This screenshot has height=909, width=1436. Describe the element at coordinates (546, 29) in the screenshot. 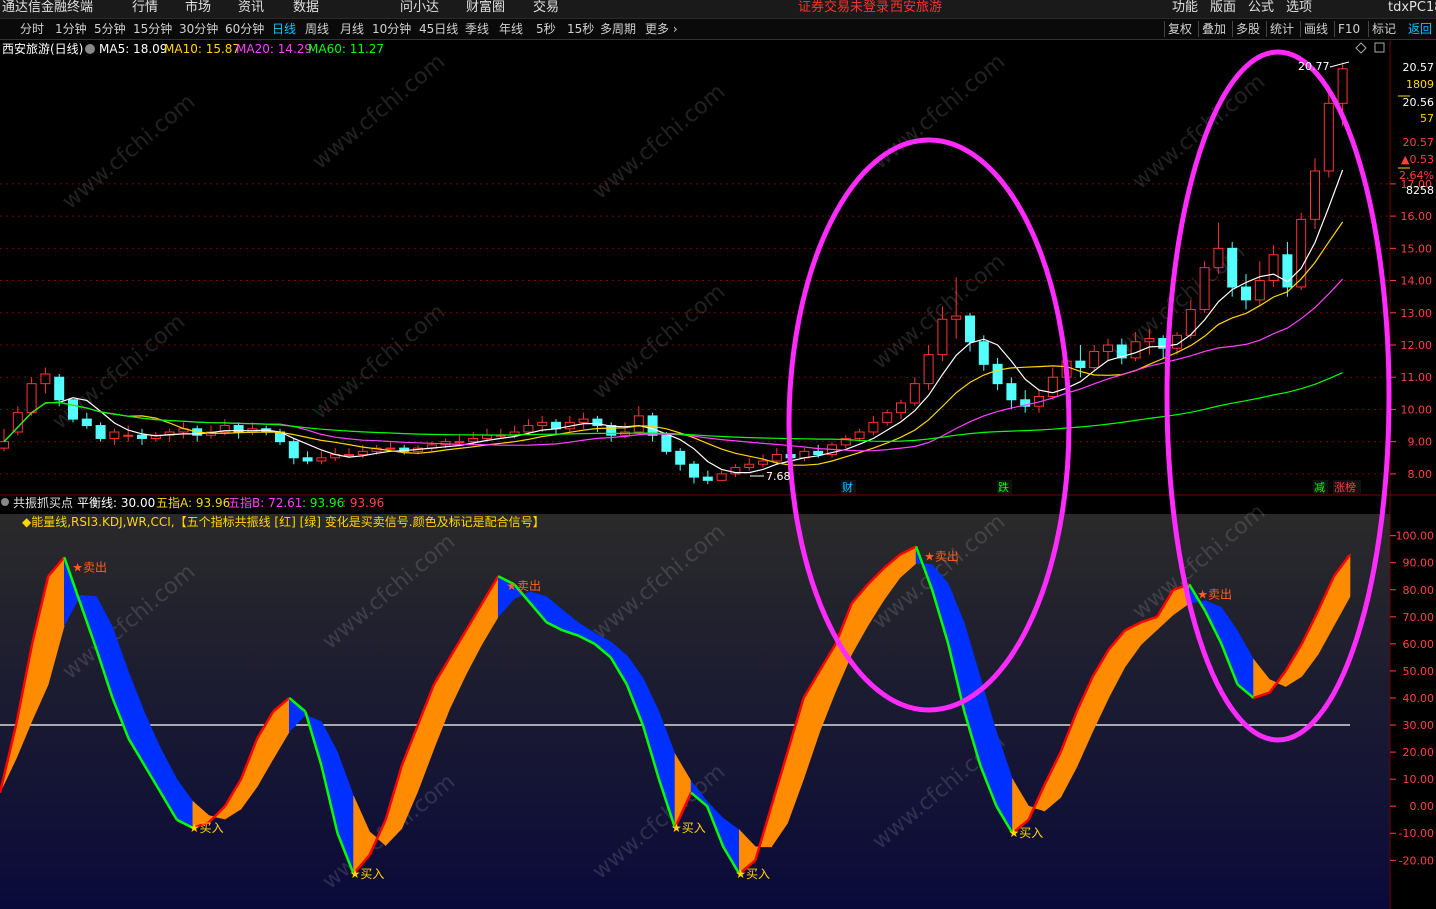

I see `period-tab-13: 5秒` at that location.